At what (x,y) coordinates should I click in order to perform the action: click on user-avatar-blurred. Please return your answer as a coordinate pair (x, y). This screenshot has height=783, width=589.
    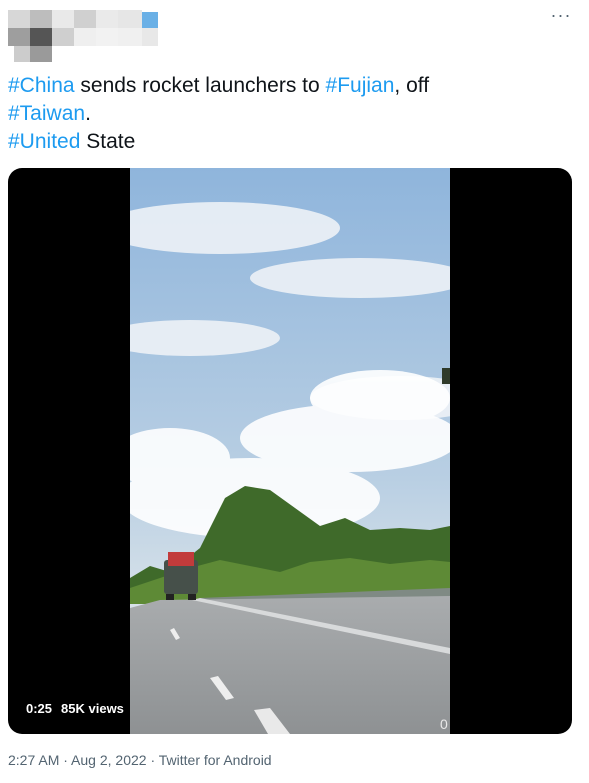
    Looking at the image, I should click on (83, 36).